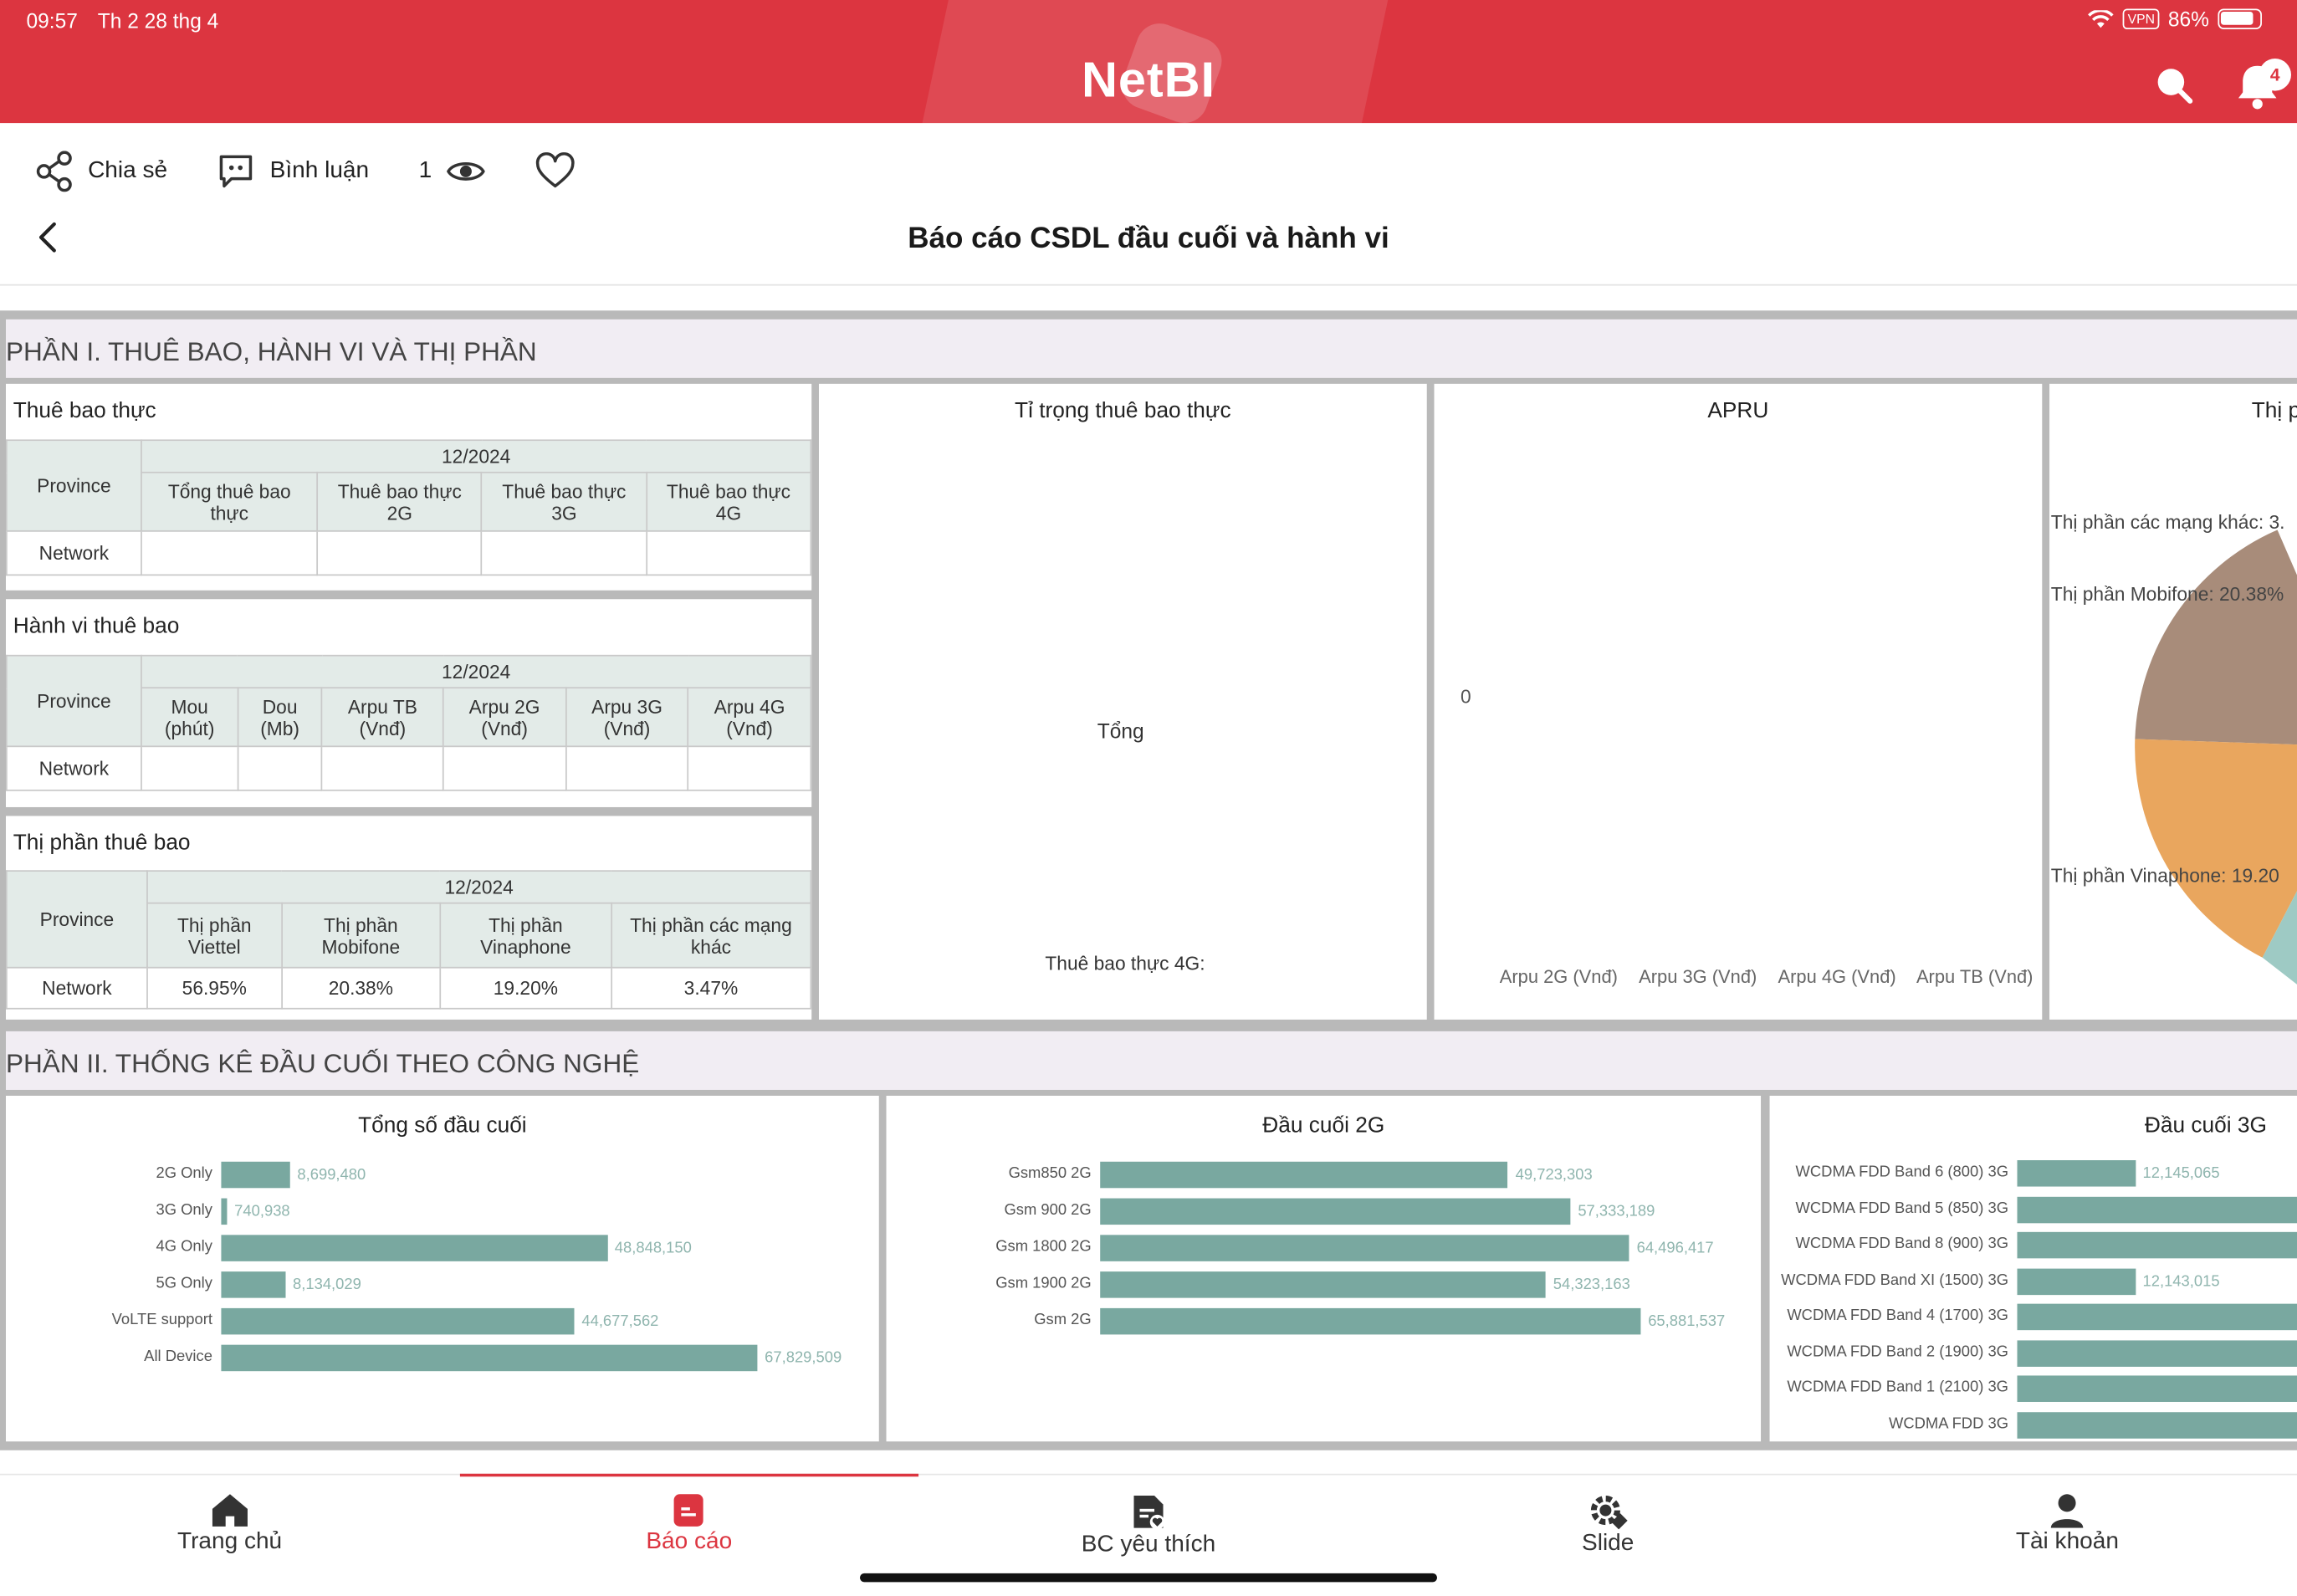 Image resolution: width=2297 pixels, height=1596 pixels. What do you see at coordinates (1120, 731) in the screenshot?
I see `ratio-center-label: Tổng` at bounding box center [1120, 731].